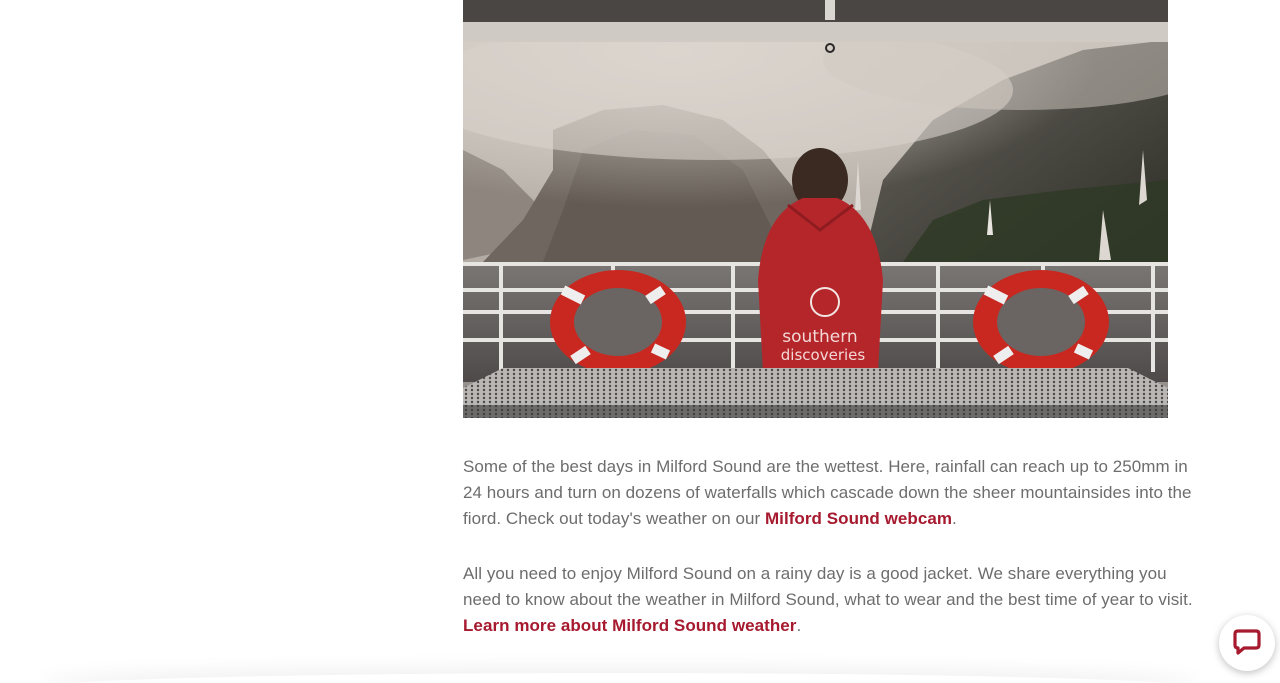 The height and width of the screenshot is (683, 1280). I want to click on jacket-logo-text-1: southern, so click(819, 337).